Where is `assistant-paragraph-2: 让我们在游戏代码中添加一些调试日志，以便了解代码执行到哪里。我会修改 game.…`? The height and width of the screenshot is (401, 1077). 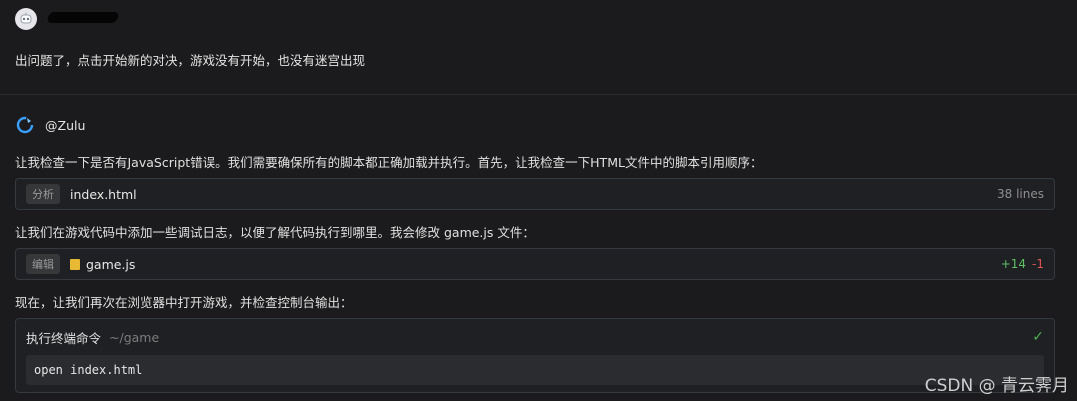
assistant-paragraph-2: 让我们在游戏代码中添加一些调试日志，以便了解代码执行到哪里。我会修改 game.… is located at coordinates (275, 232).